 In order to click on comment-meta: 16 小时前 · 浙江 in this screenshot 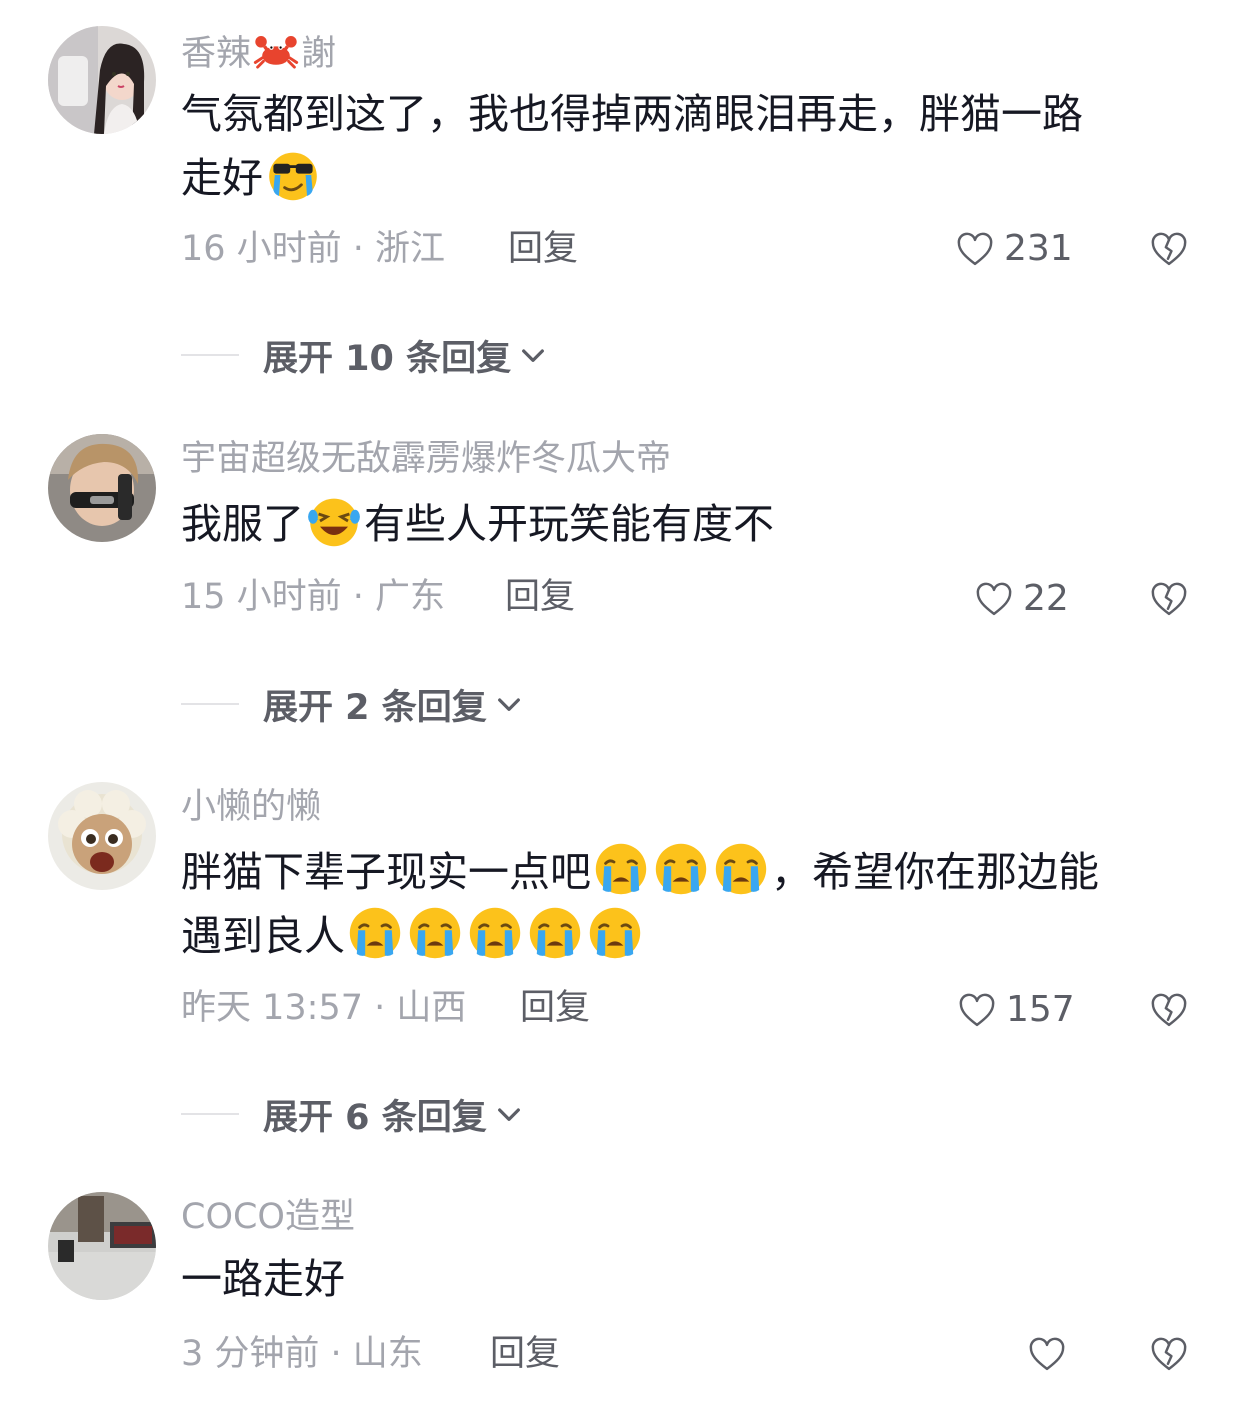, I will do `click(313, 249)`.